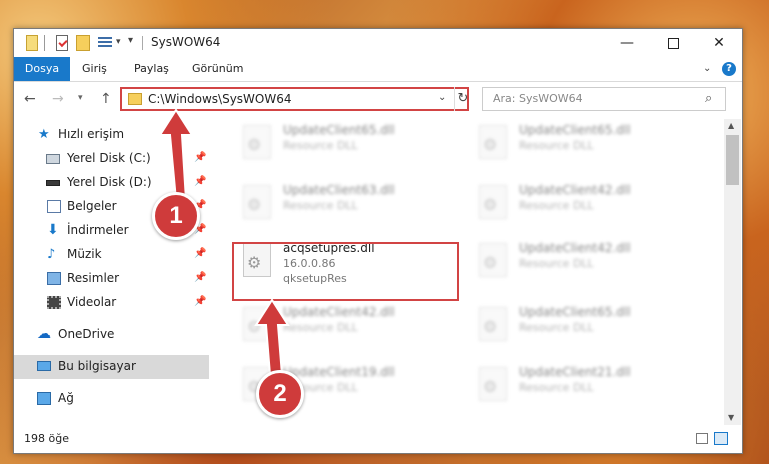  I want to click on annotation-marker-2: 2, so click(280, 394).